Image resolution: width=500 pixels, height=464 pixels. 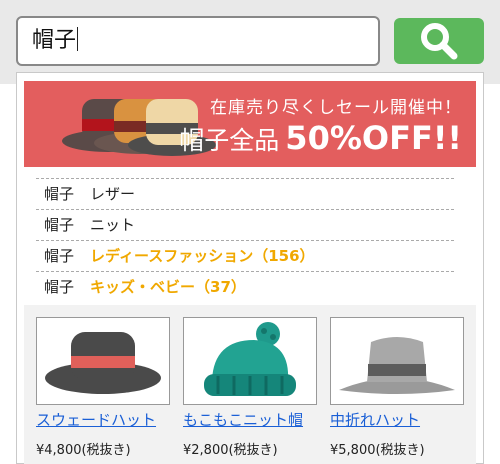 What do you see at coordinates (336, 108) in the screenshot?
I see `banner-headline: 在庫売り尽くしセール開催中！` at bounding box center [336, 108].